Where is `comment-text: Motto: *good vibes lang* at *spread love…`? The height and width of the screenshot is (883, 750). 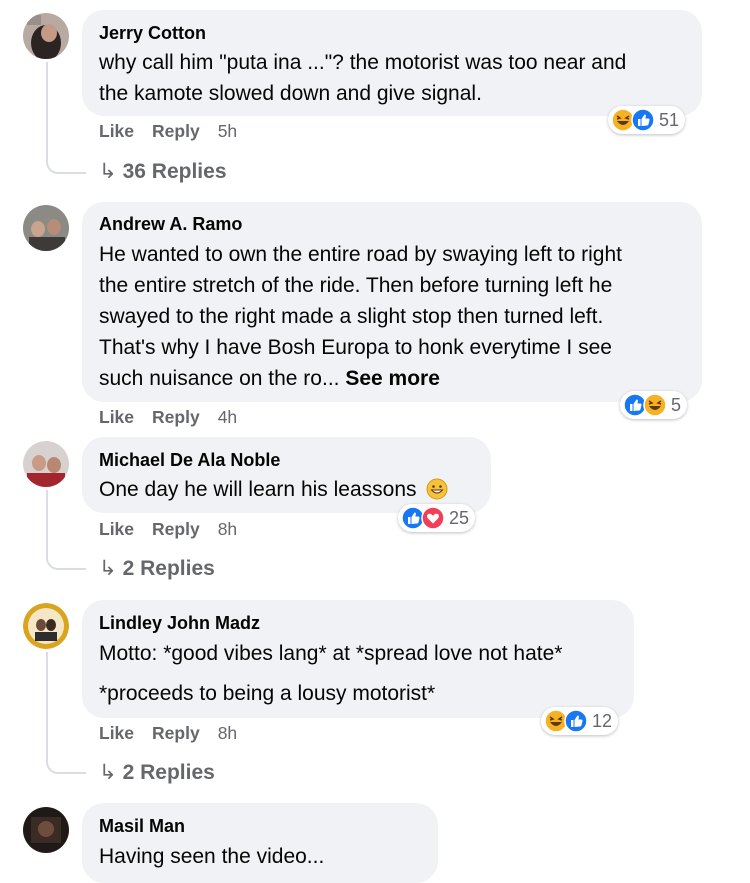 comment-text: Motto: *good vibes lang* at *spread love… is located at coordinates (330, 673).